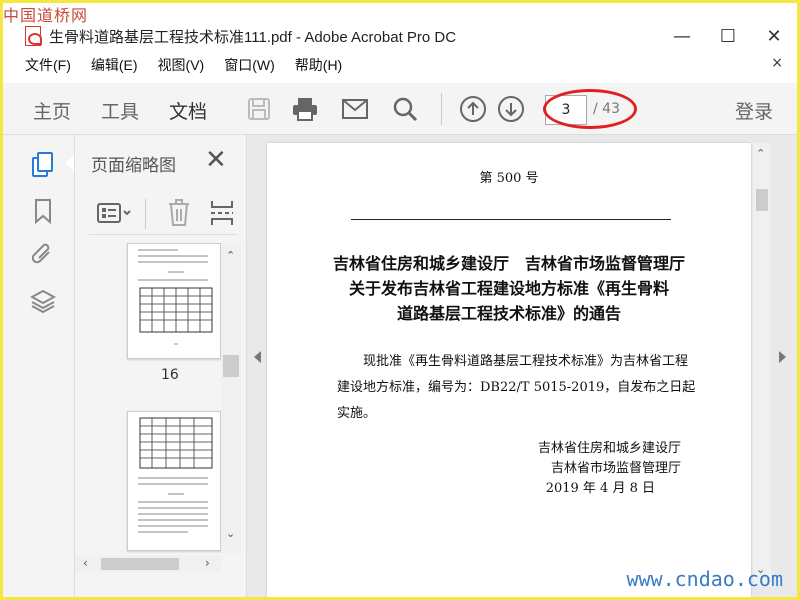  I want to click on thumbnail-close-icon: ✕, so click(216, 160).